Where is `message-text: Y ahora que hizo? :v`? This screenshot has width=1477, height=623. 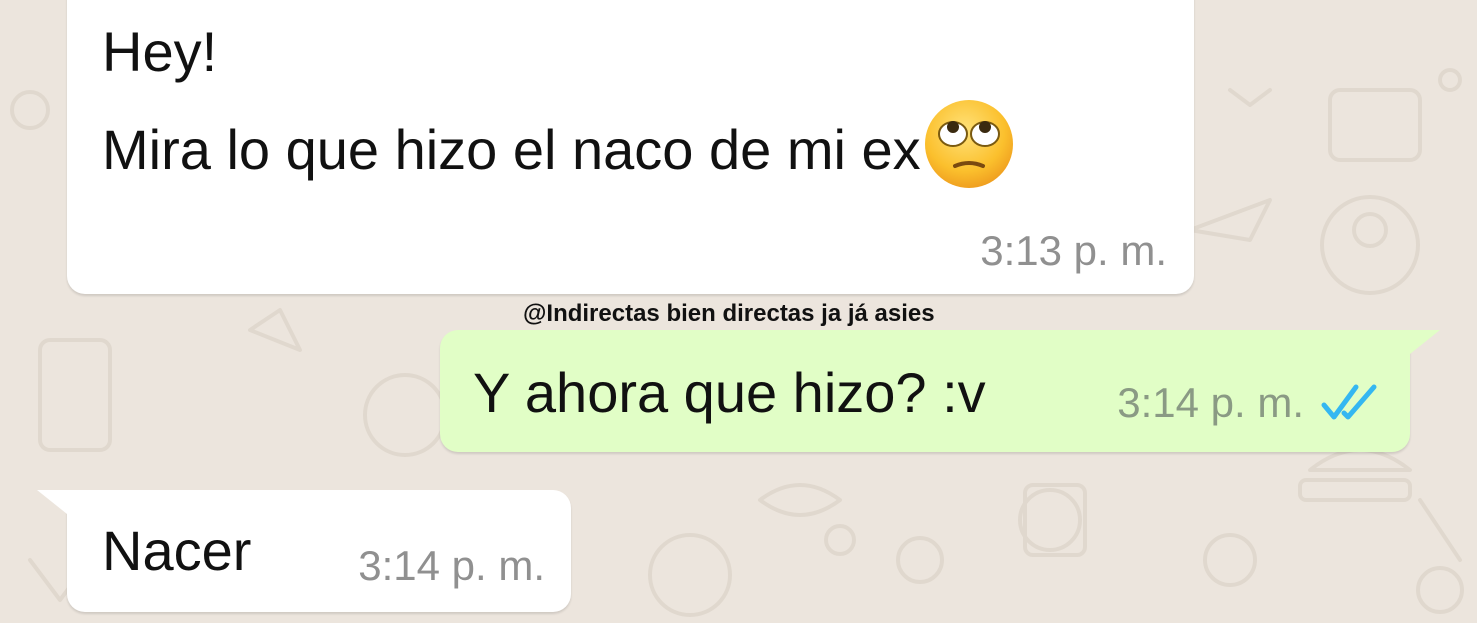
message-text: Y ahora que hizo? :v is located at coordinates (729, 392).